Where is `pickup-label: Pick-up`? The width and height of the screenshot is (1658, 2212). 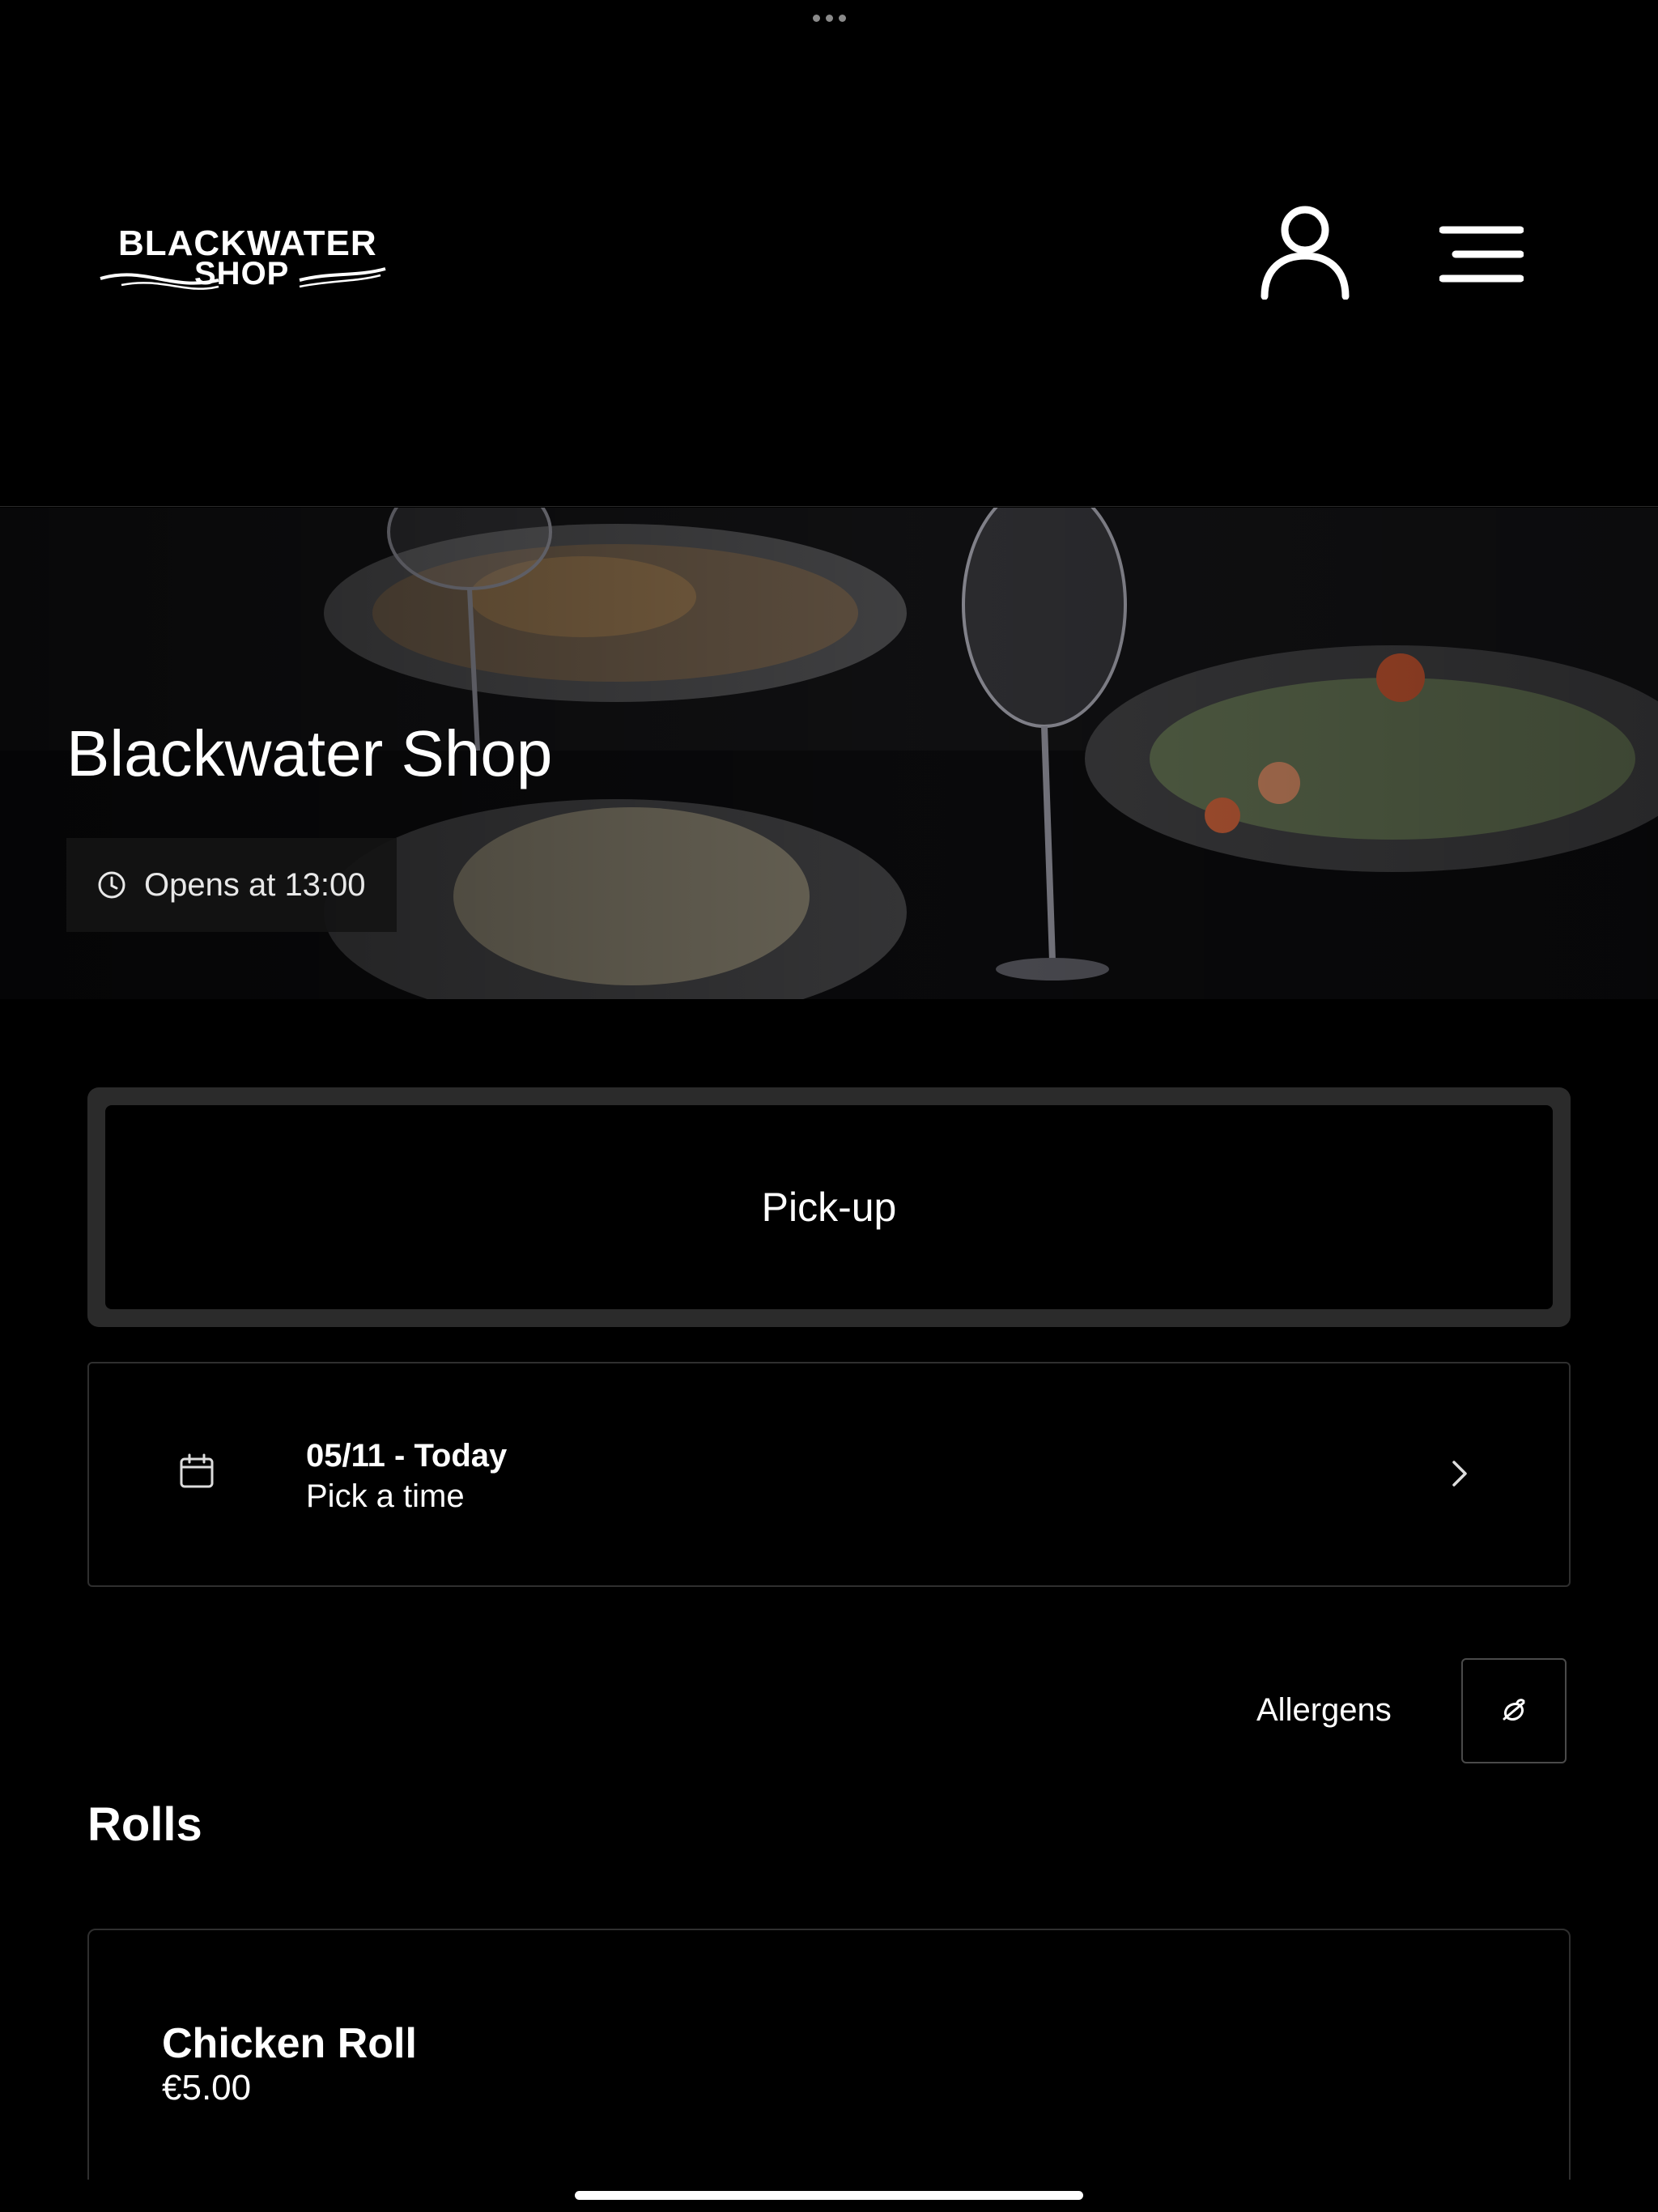 pickup-label: Pick-up is located at coordinates (829, 1207).